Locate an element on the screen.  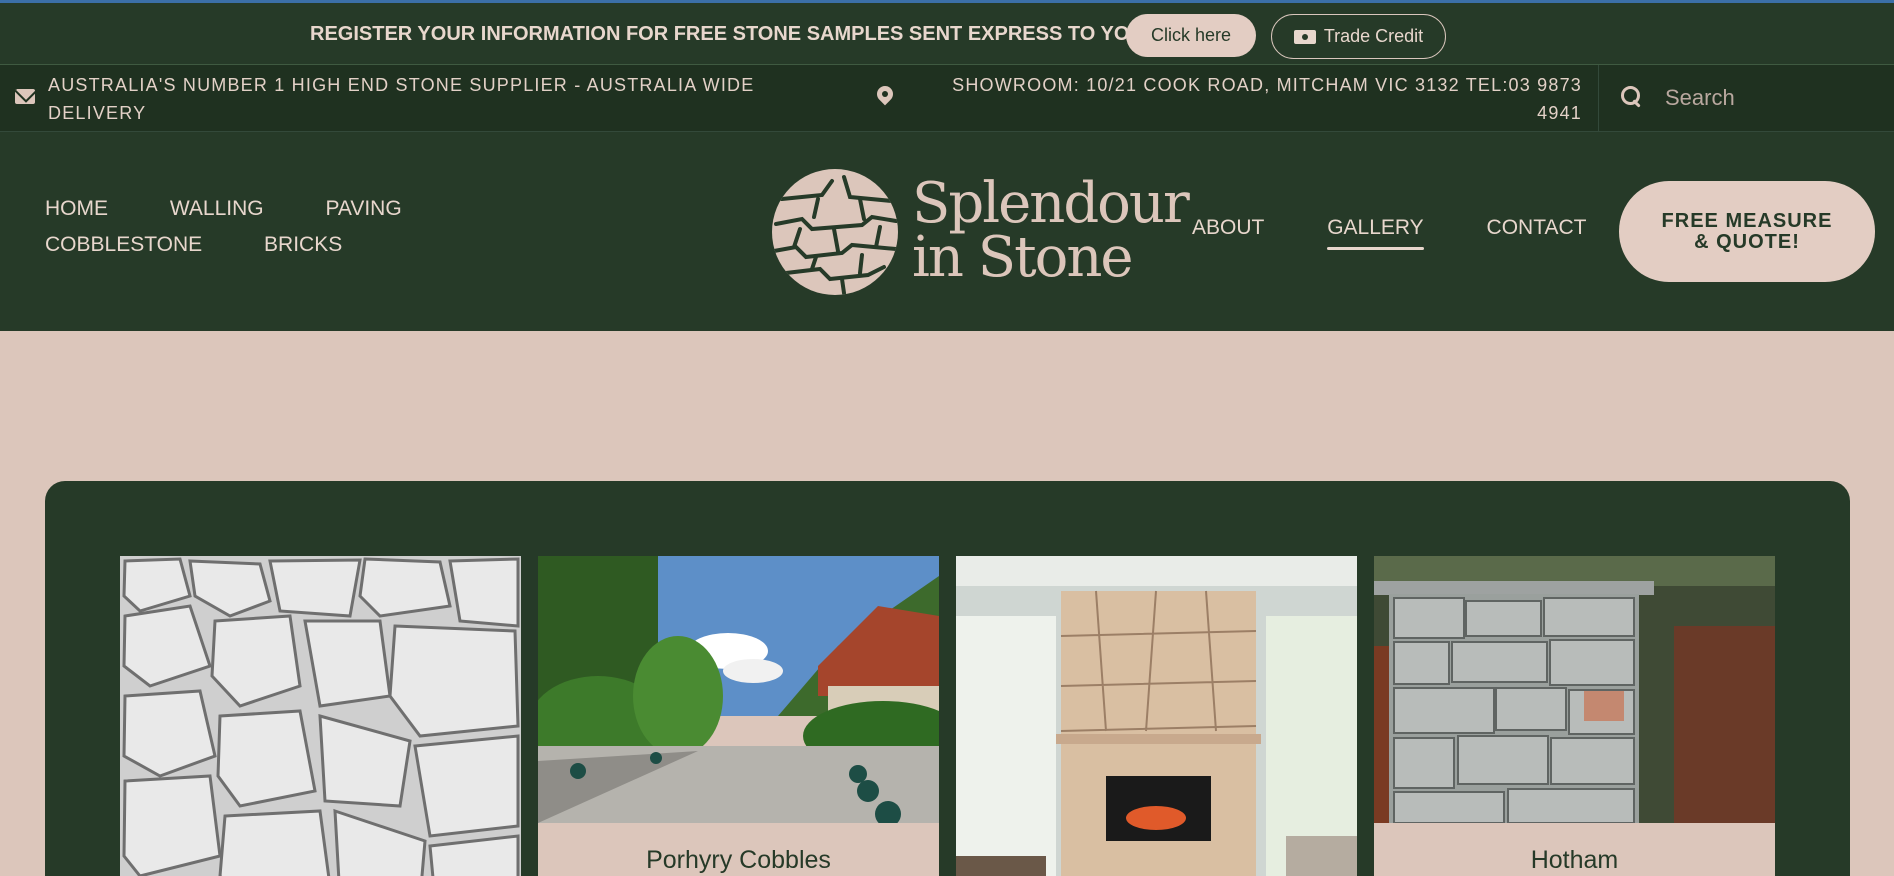
hotham-stone-pillar-image is located at coordinates (1574, 689).